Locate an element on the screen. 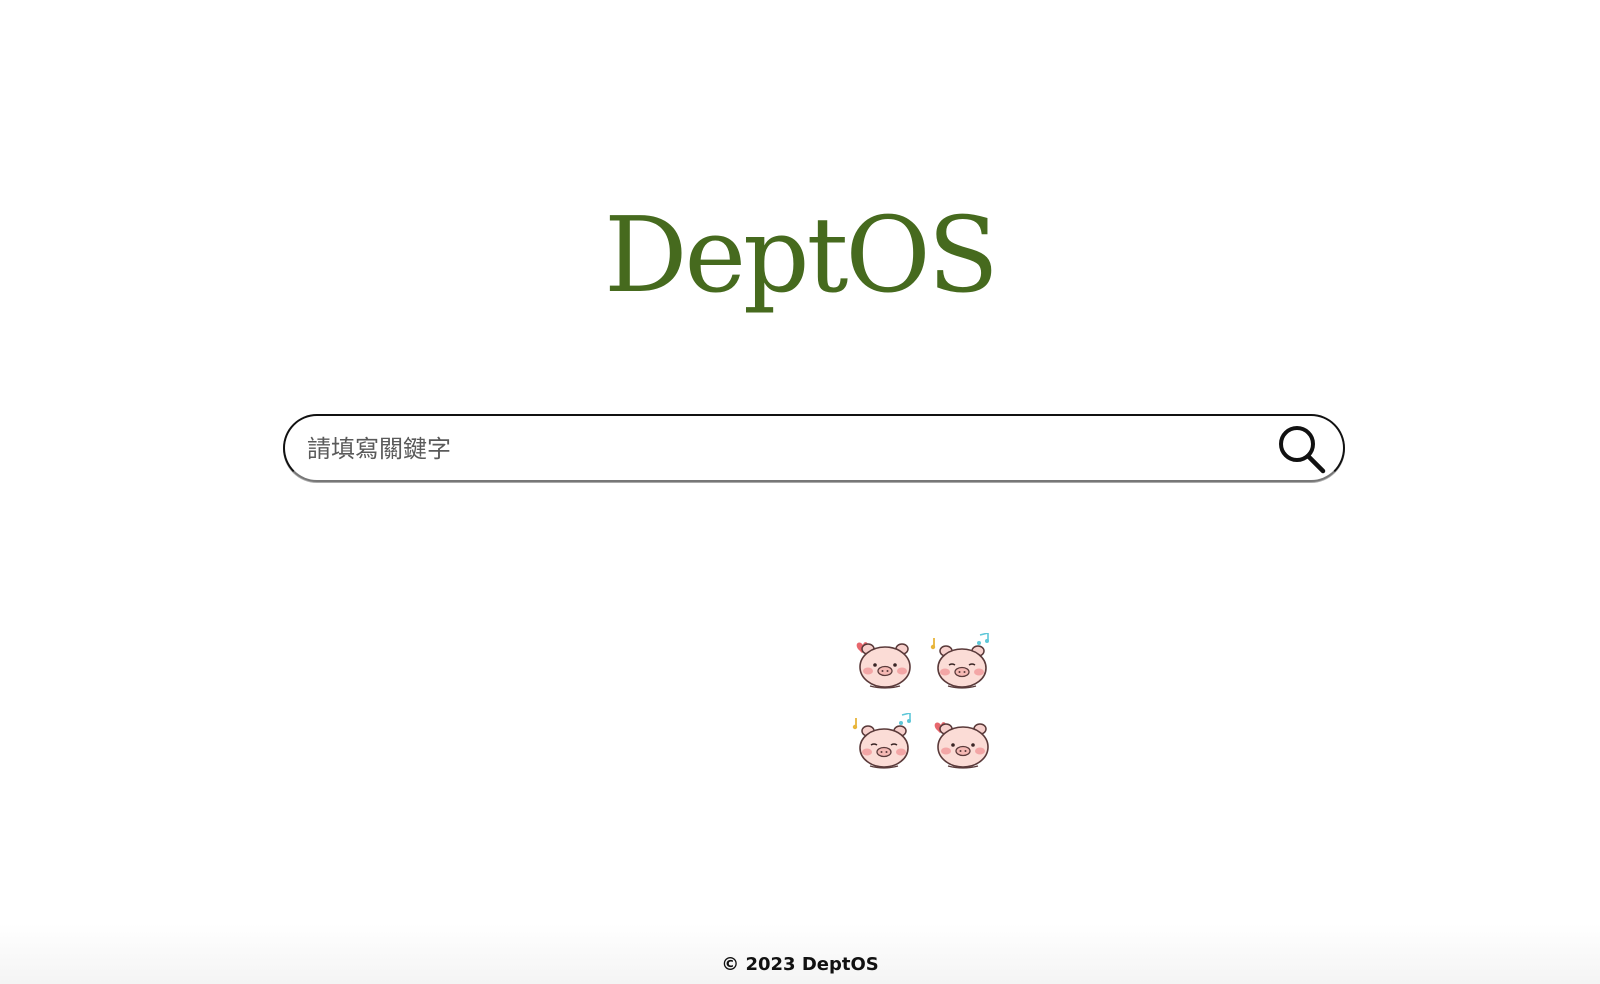 The height and width of the screenshot is (984, 1600). search-bar is located at coordinates (814, 448).